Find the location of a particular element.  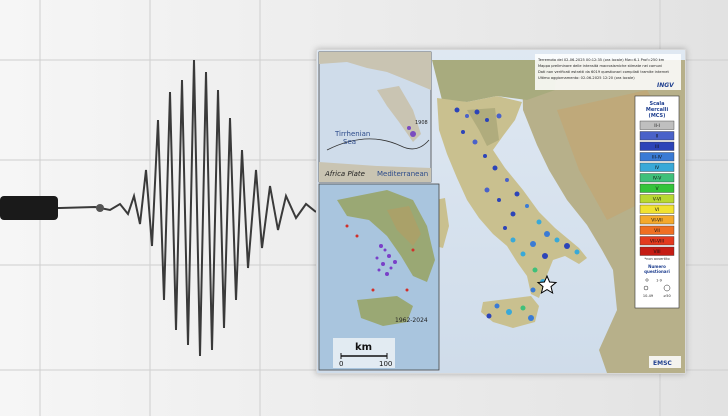

svg-text: ≥50 is located at coordinates (666, 296).